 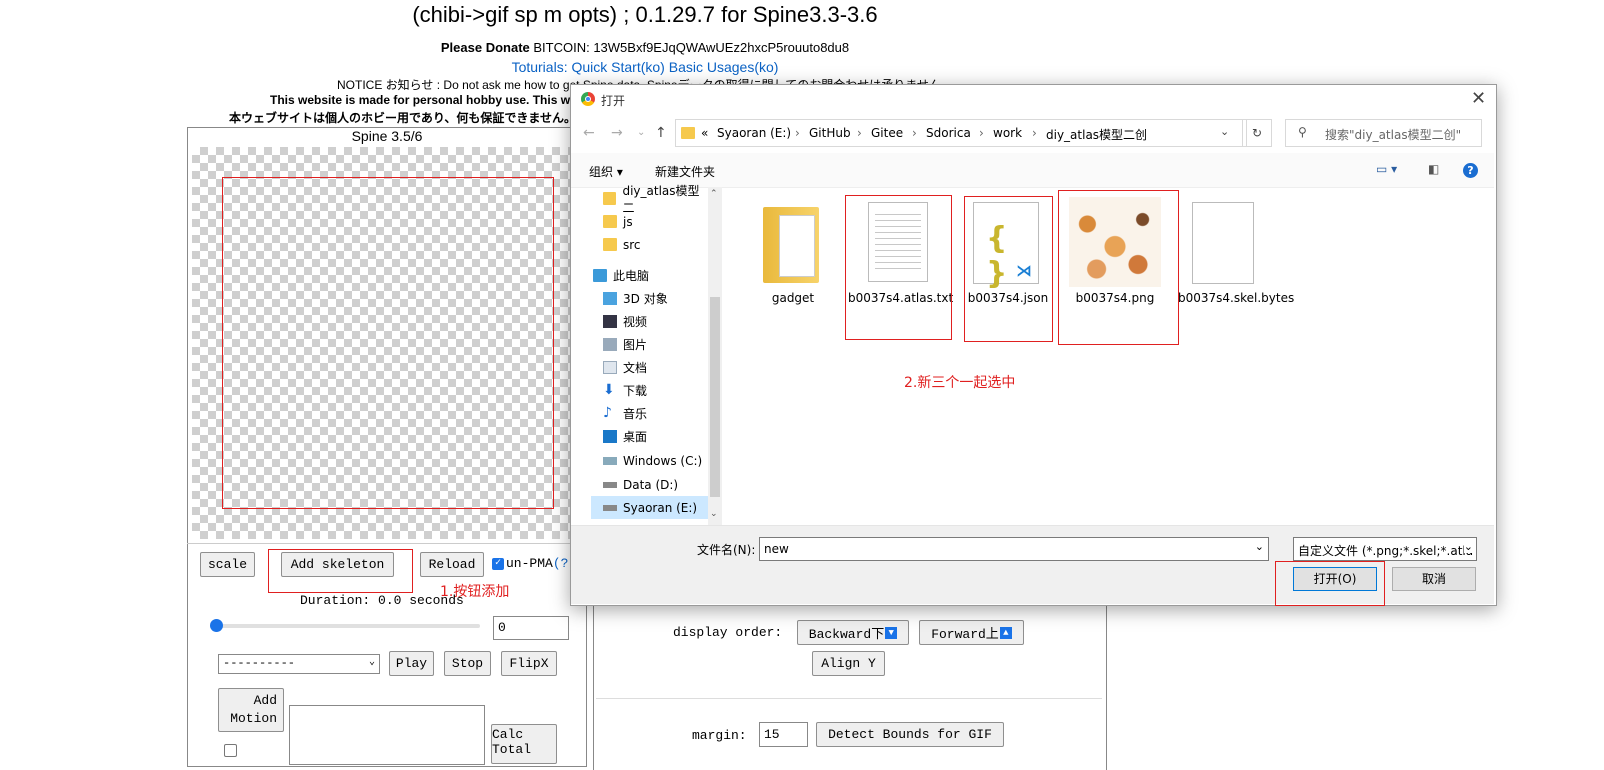 I want to click on recent-dropdown-icon: ⌄, so click(x=641, y=132).